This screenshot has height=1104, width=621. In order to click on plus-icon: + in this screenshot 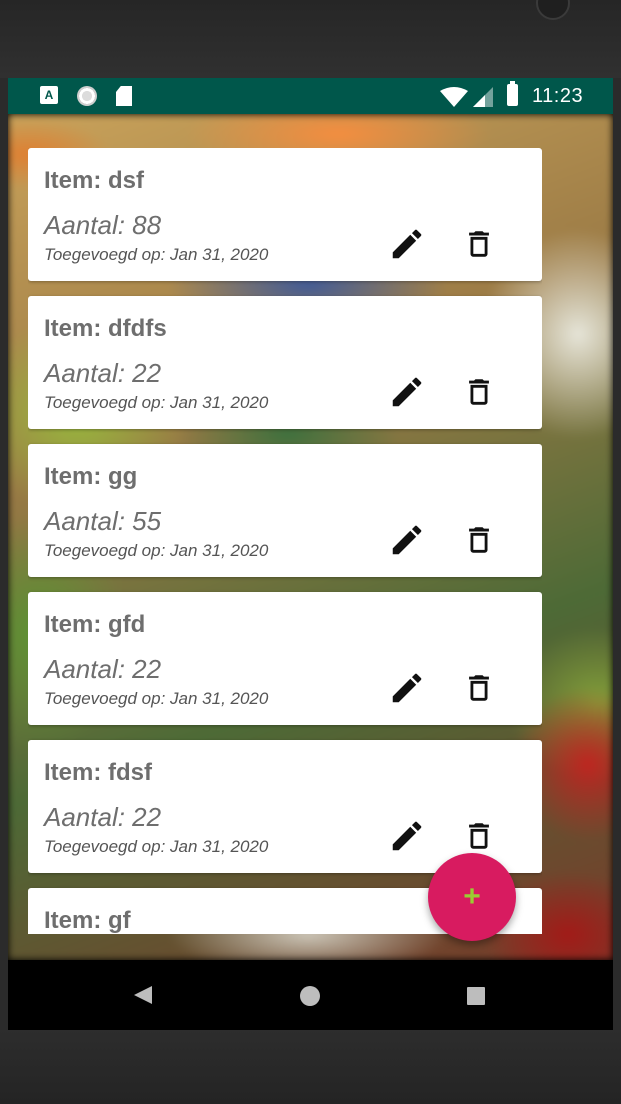, I will do `click(472, 896)`.